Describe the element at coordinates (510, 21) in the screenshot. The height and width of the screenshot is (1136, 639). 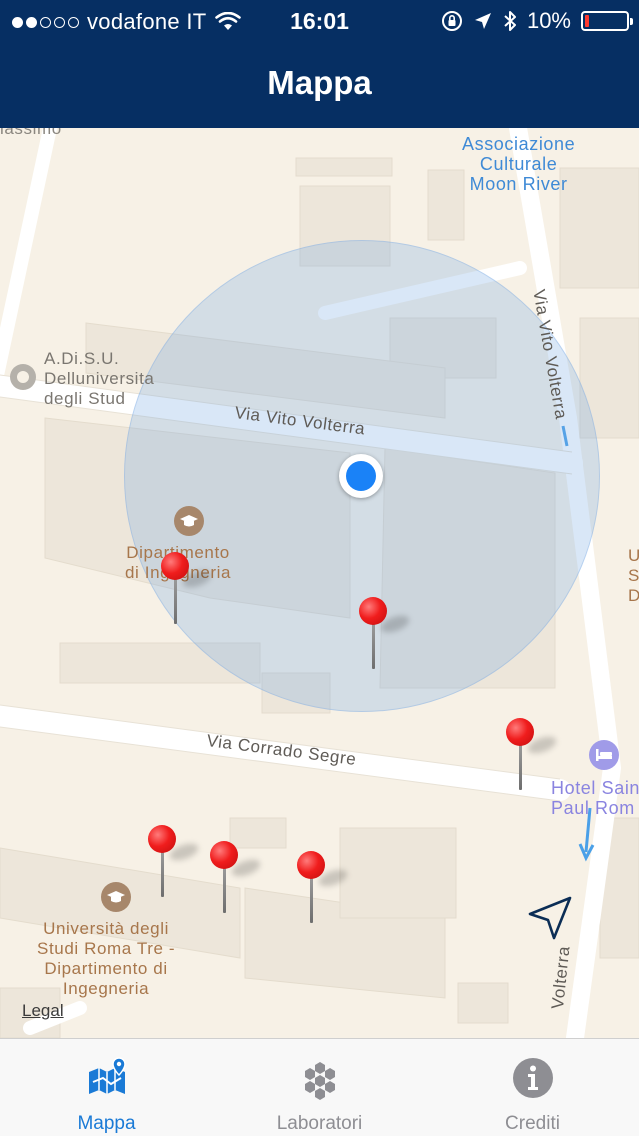
I see `bluetooth-icon` at that location.